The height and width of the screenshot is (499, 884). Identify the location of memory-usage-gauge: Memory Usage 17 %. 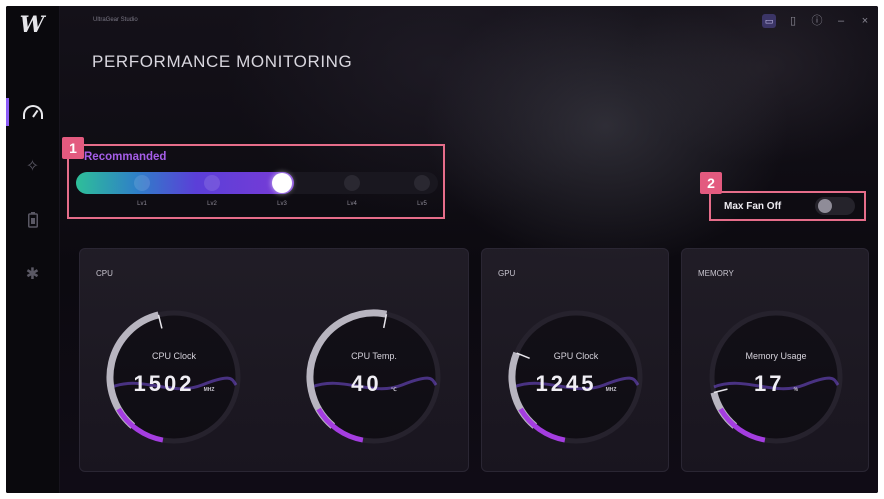
(776, 377).